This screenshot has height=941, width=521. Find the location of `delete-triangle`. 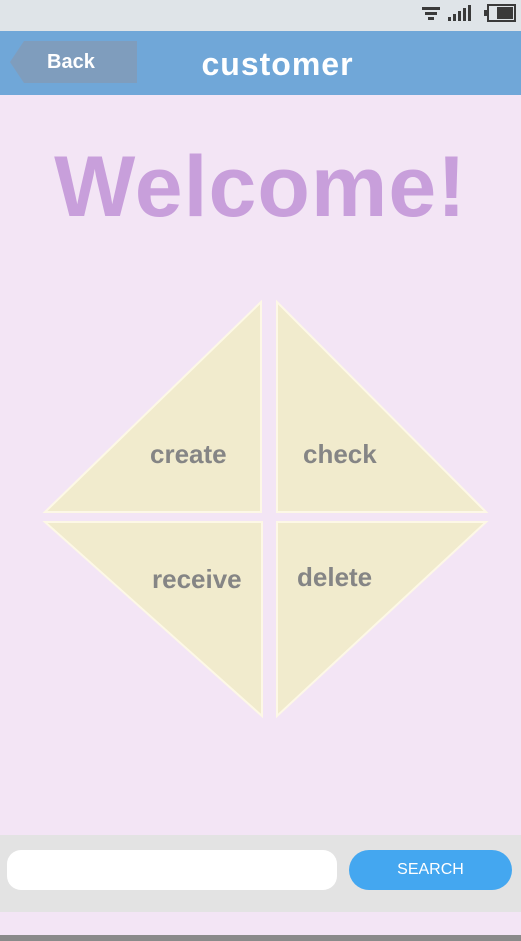

delete-triangle is located at coordinates (382, 620).